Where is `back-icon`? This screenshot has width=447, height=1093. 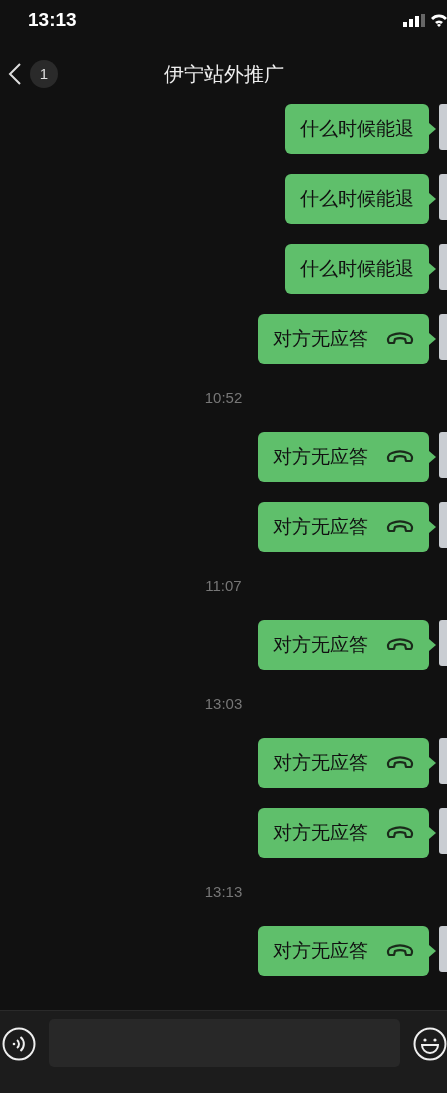
back-icon is located at coordinates (15, 74).